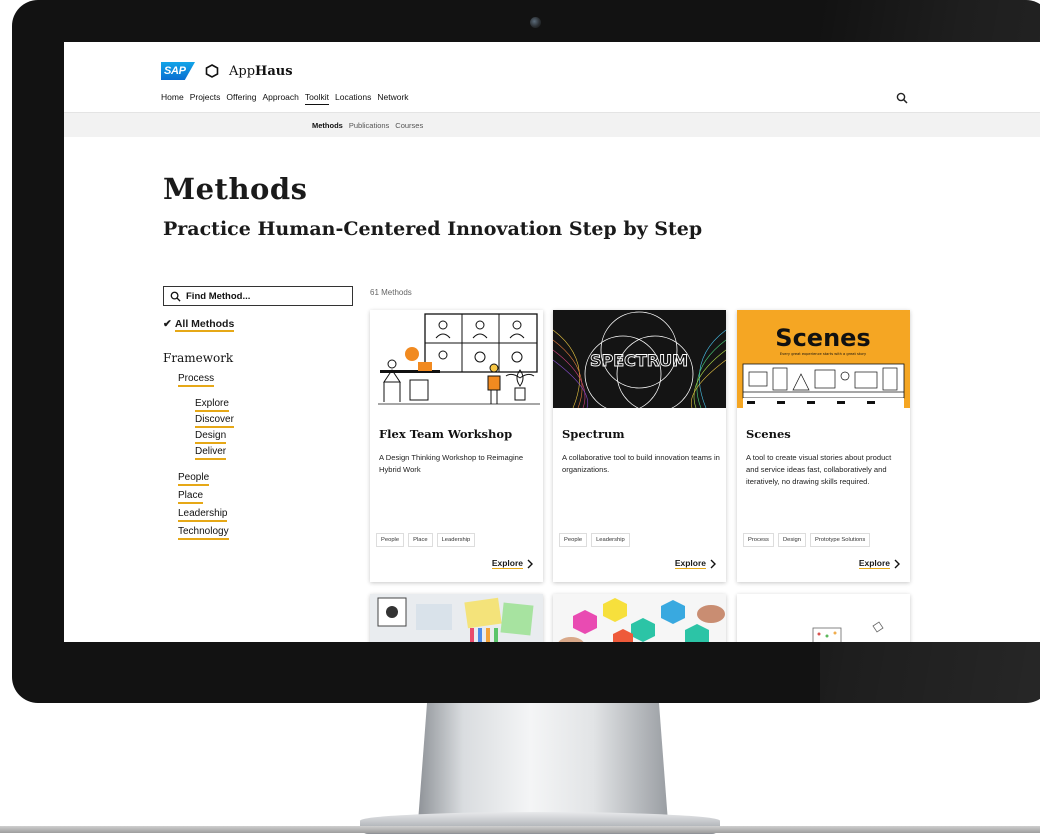 This screenshot has width=1040, height=834. I want to click on brand-row: SAP AppHaus, so click(227, 71).